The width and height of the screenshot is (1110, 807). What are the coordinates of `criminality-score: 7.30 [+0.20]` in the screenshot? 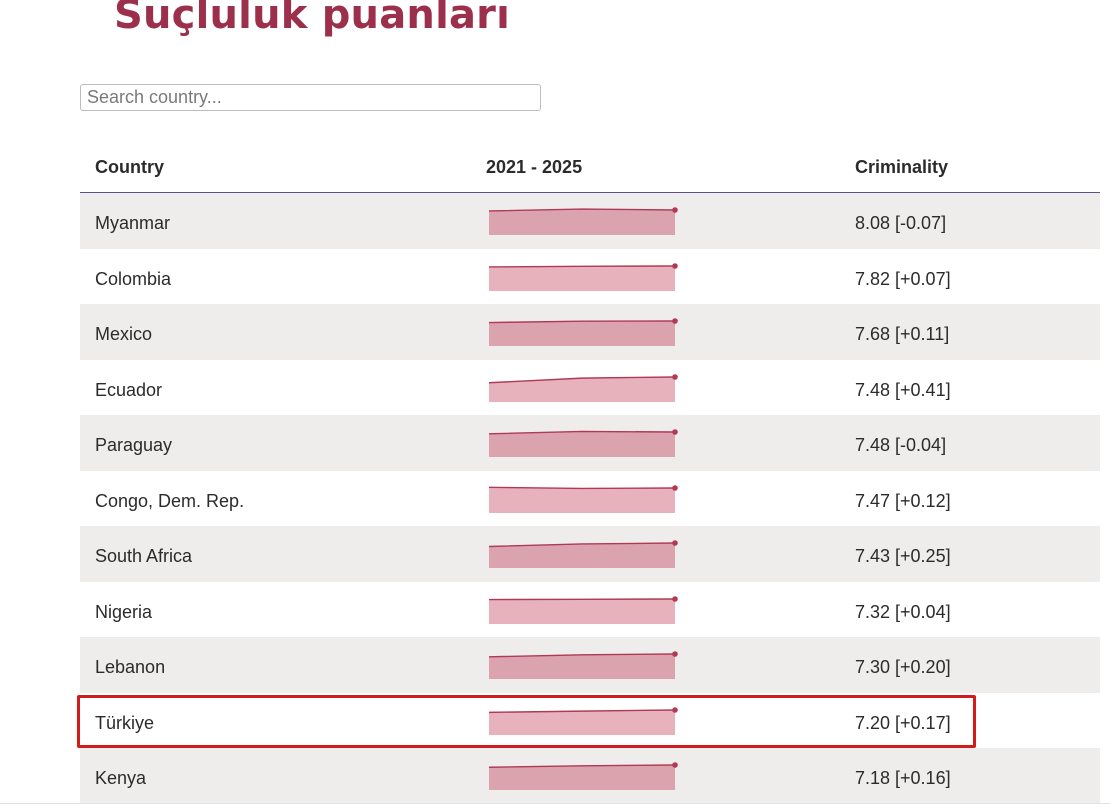 It's located at (903, 667).